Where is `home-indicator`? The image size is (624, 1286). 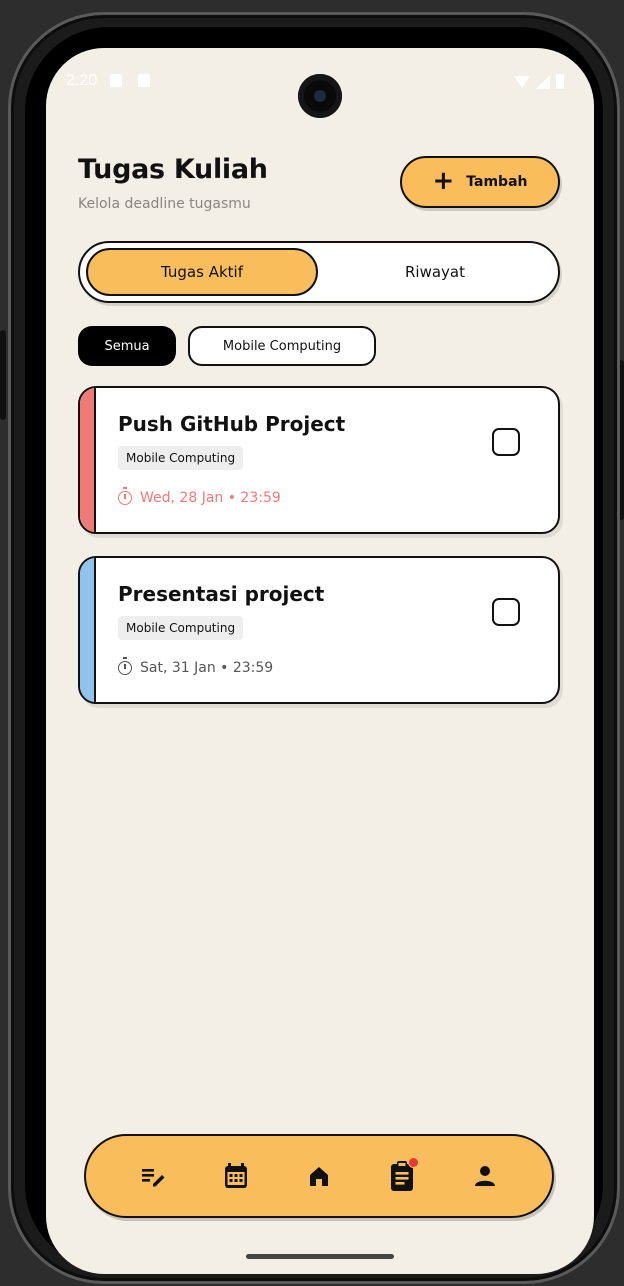 home-indicator is located at coordinates (320, 1256).